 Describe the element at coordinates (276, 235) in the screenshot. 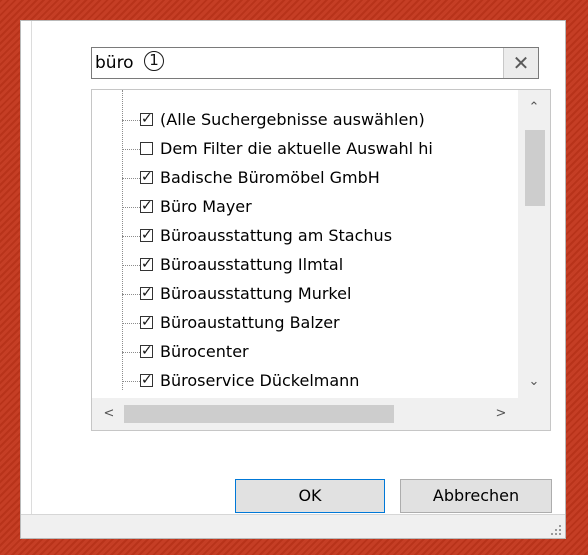

I see `list-item-label: Büroausstattung am Stachus` at that location.